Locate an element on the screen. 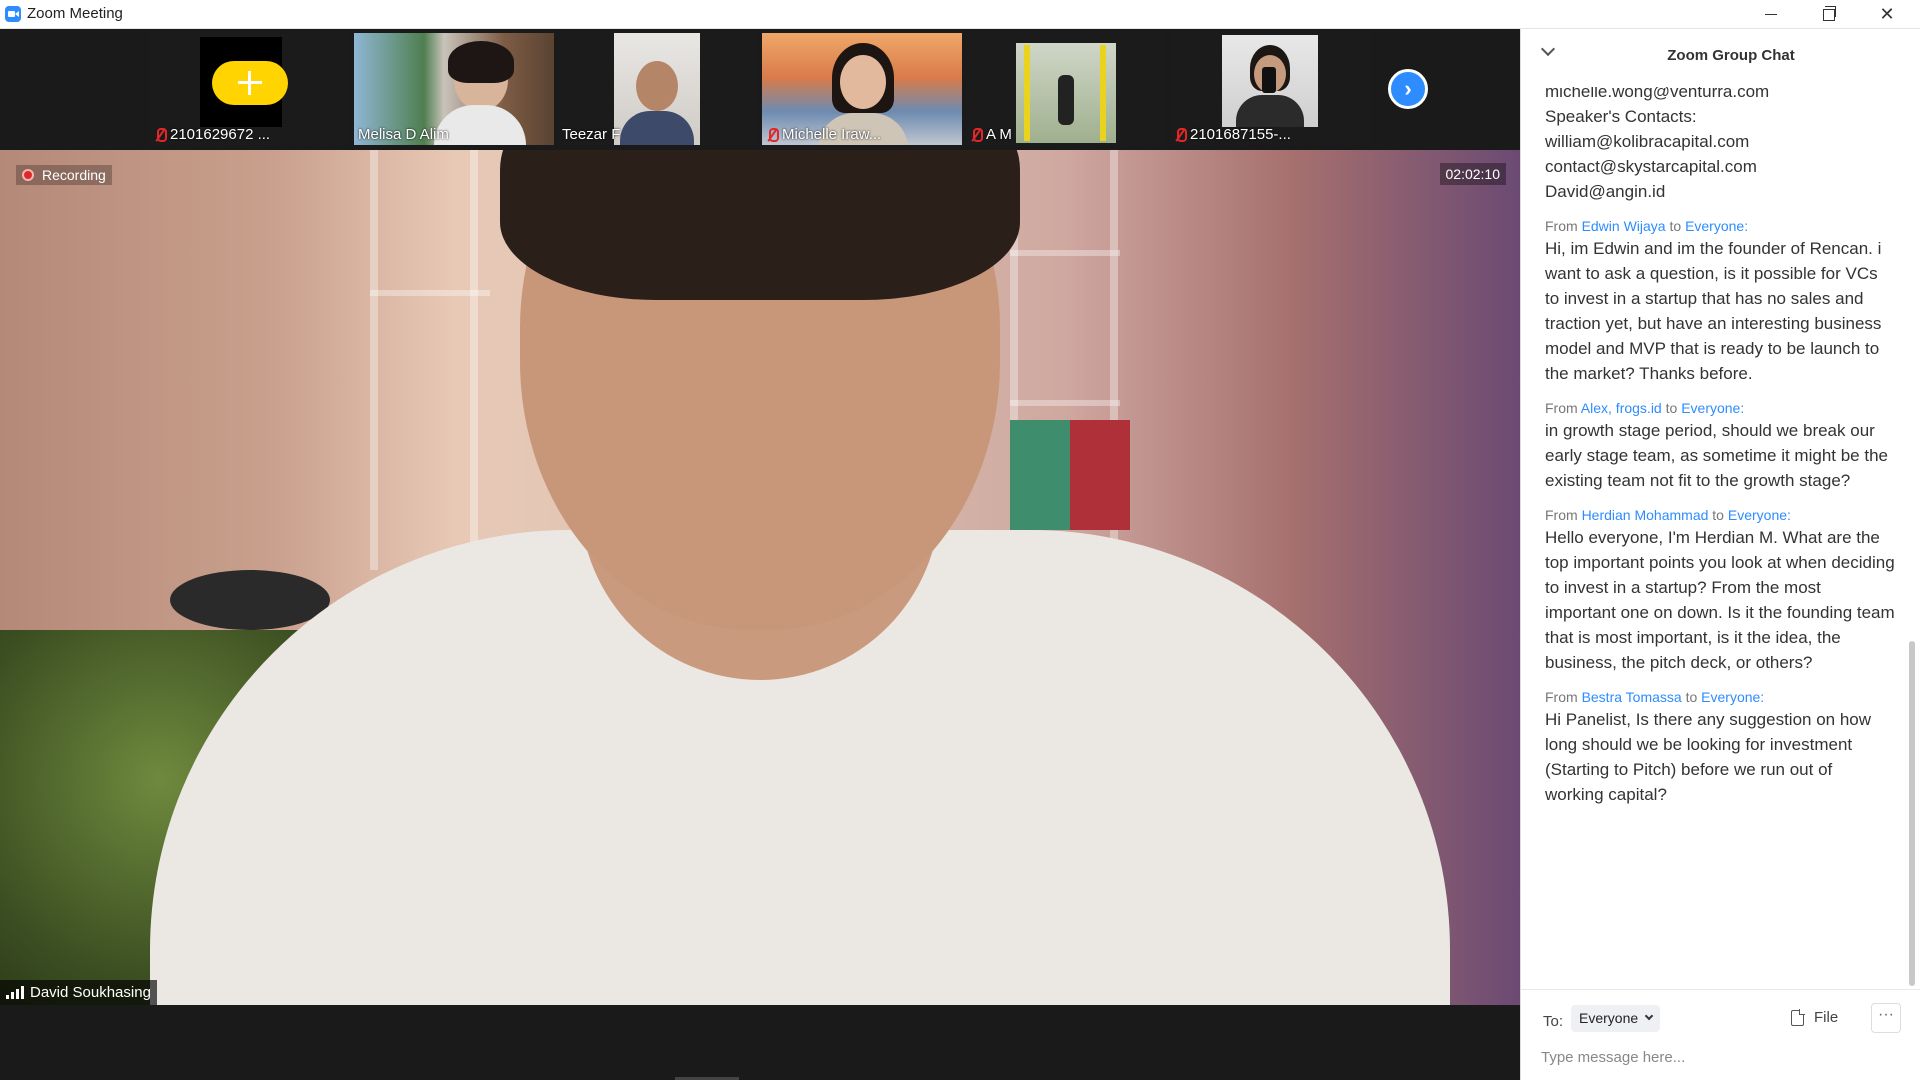 The image size is (1920, 1080). maximize-button is located at coordinates (1829, 14).